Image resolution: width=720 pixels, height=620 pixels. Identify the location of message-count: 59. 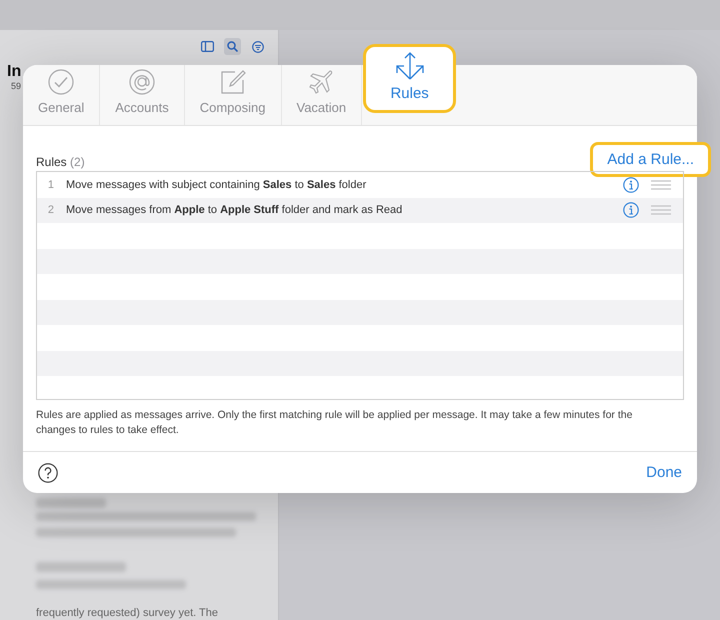
(16, 86).